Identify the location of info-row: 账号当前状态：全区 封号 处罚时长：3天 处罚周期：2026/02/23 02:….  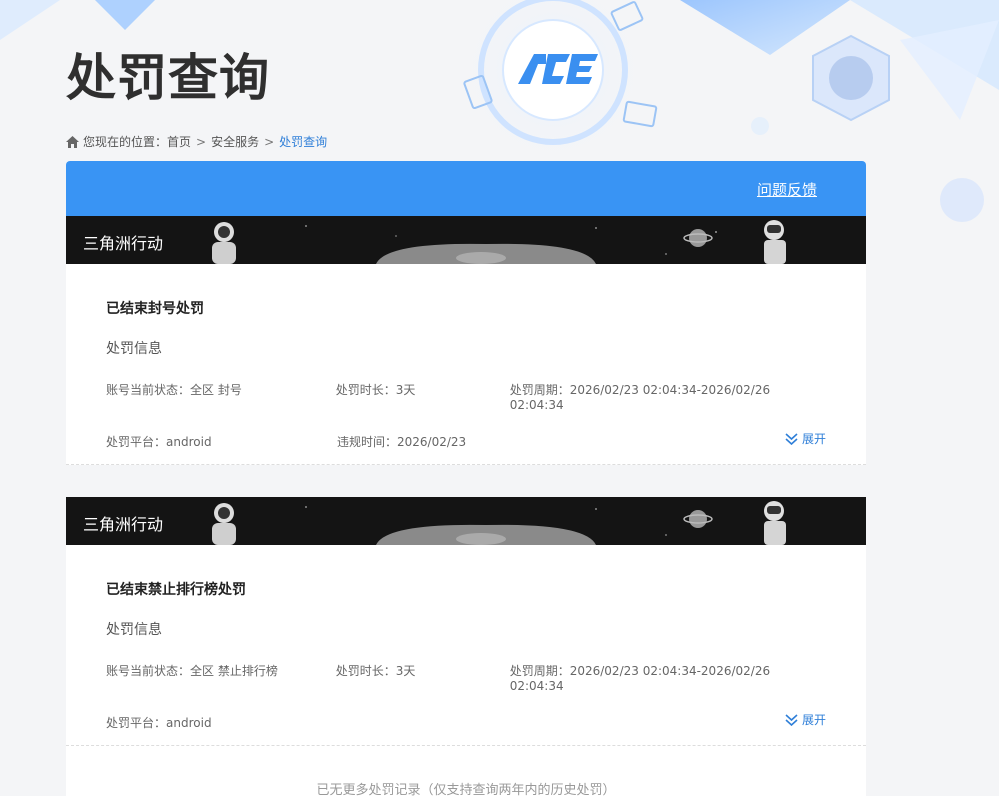
(466, 396).